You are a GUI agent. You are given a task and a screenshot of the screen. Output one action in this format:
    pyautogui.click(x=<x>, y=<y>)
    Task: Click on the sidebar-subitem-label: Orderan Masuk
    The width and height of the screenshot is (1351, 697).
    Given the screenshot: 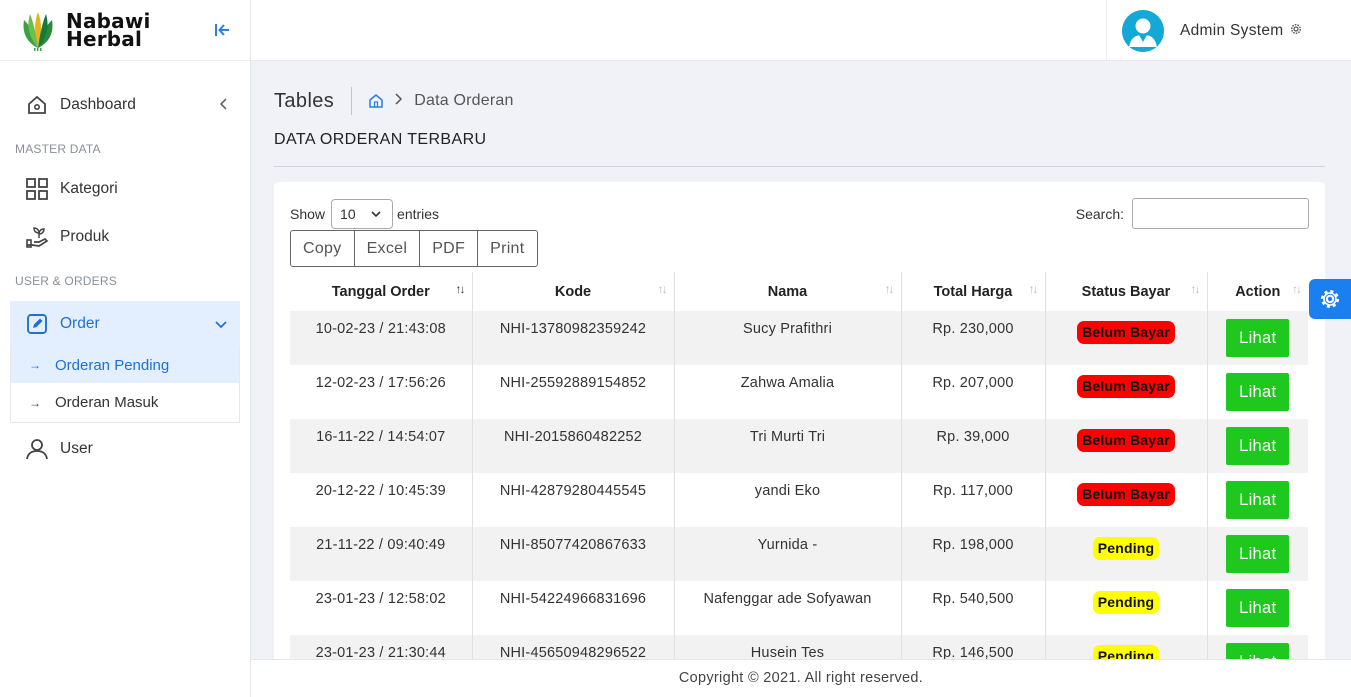 What is the action you would take?
    pyautogui.click(x=107, y=402)
    